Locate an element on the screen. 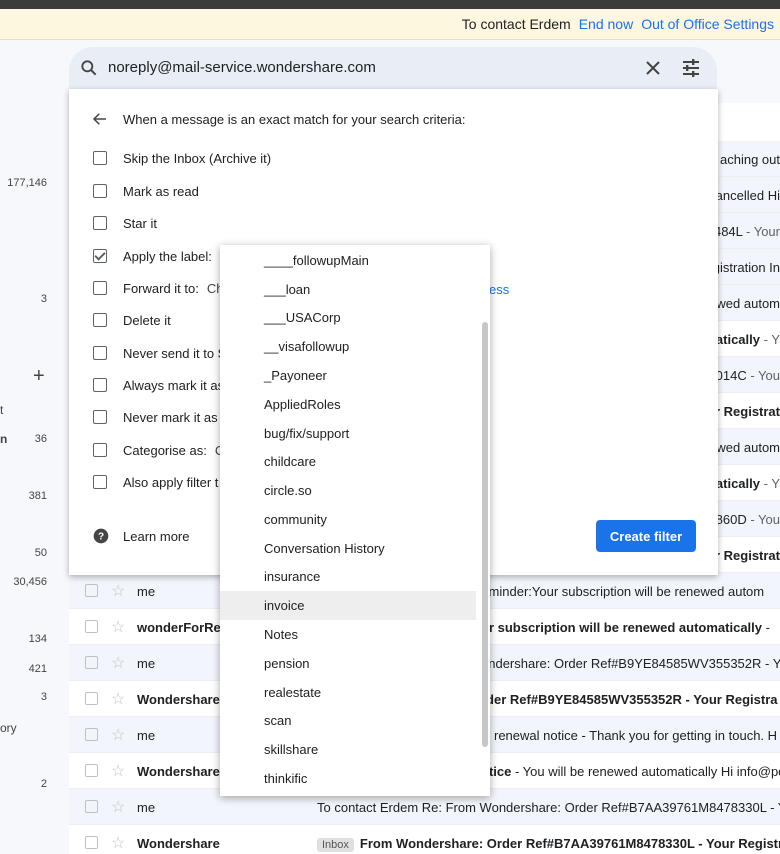 The height and width of the screenshot is (854, 780). option-forward: Forward it to: Ch is located at coordinates (158, 288).